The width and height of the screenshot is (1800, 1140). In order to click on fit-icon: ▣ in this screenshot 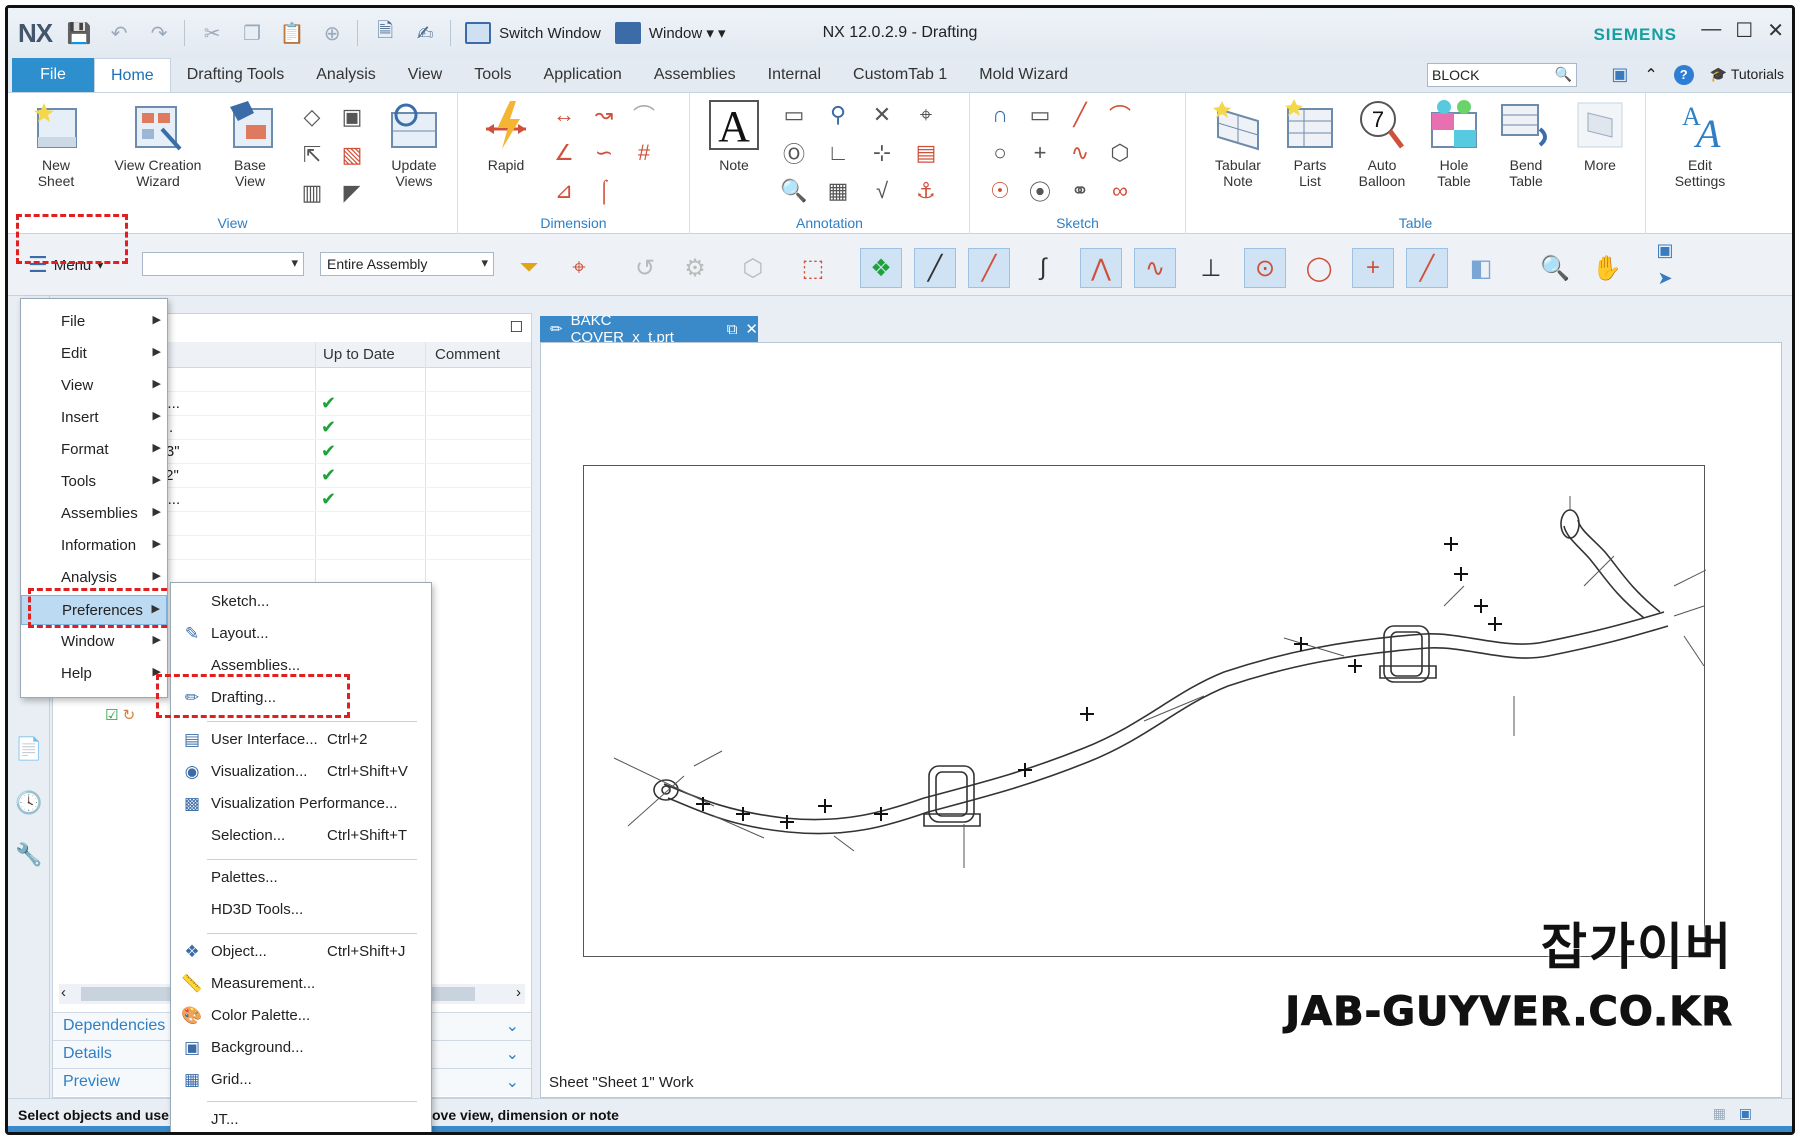, I will do `click(1665, 250)`.